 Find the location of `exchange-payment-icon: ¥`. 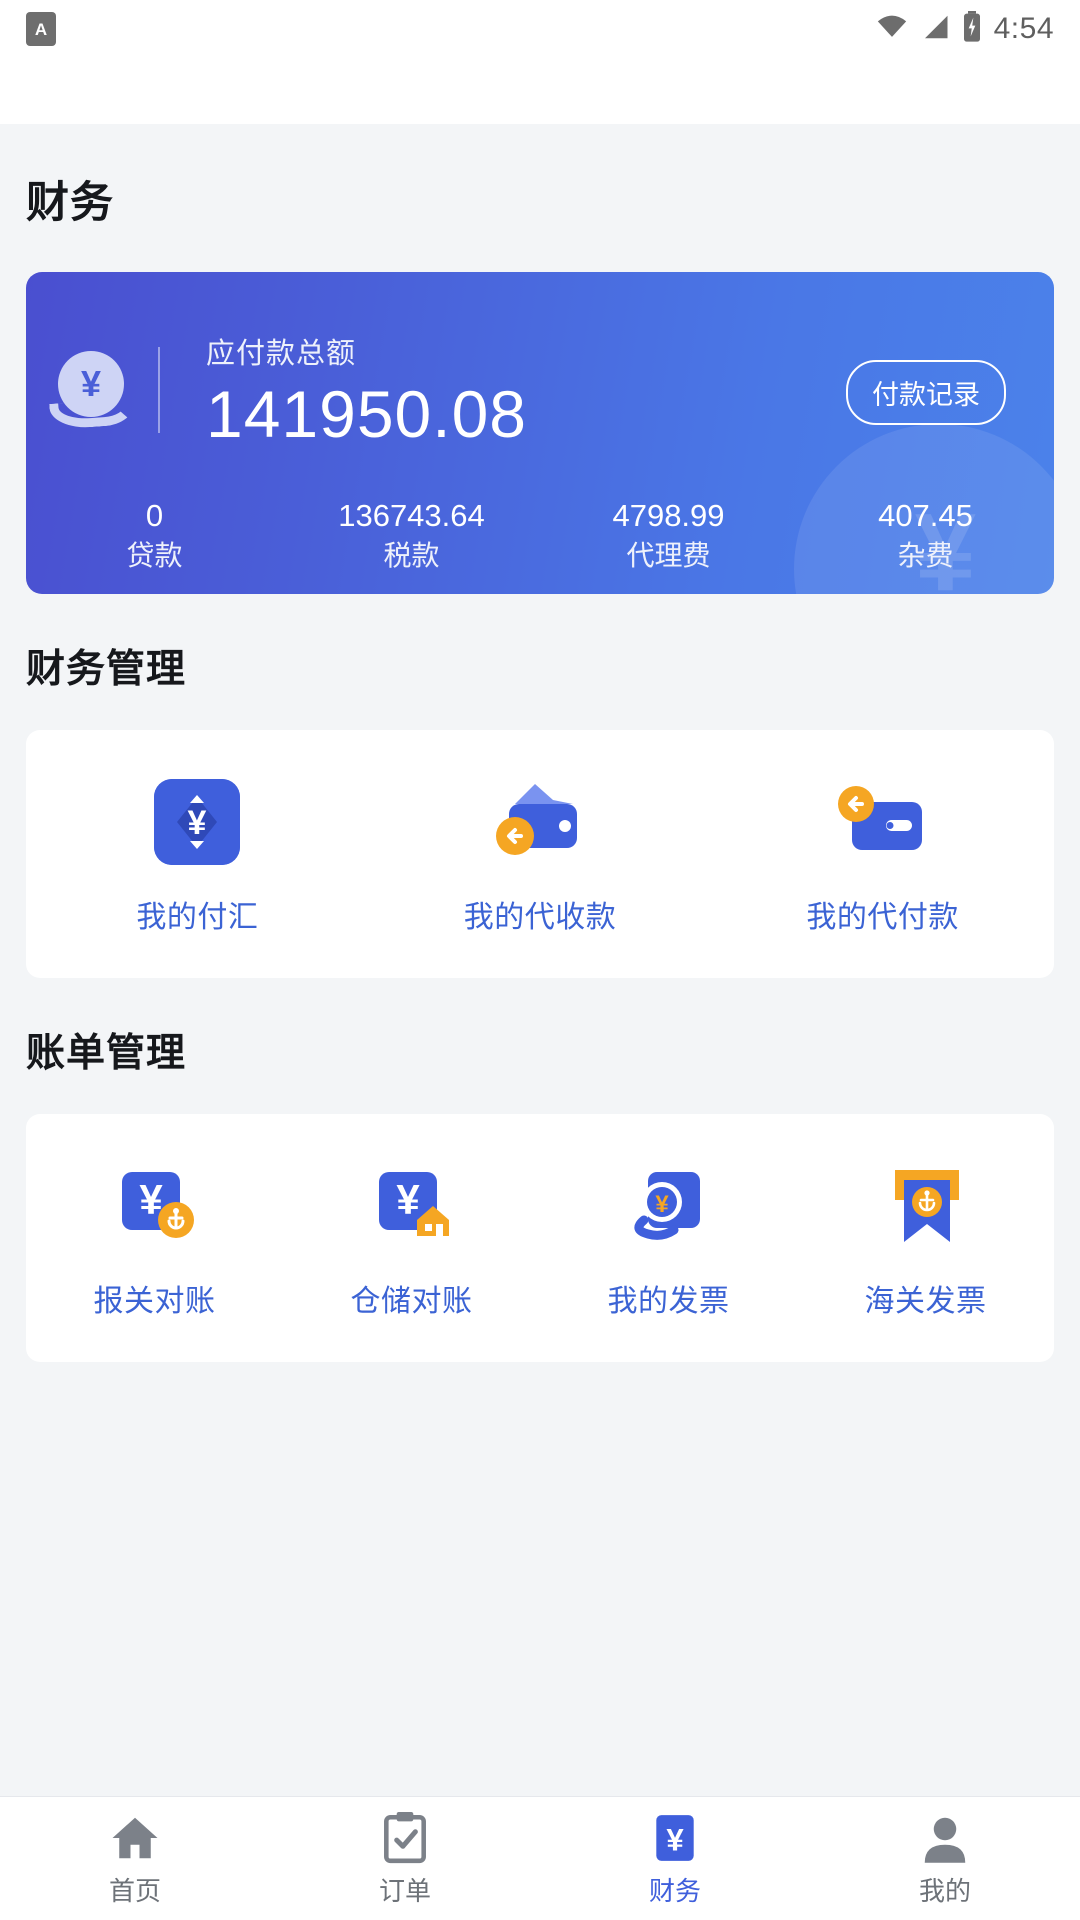

exchange-payment-icon: ¥ is located at coordinates (197, 822).